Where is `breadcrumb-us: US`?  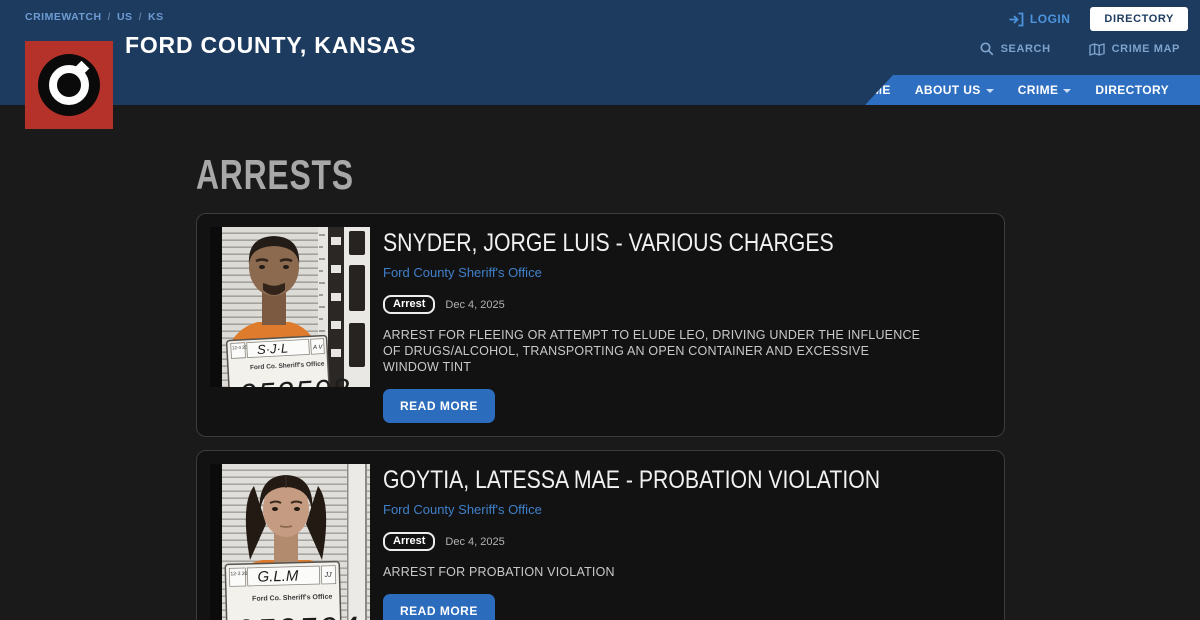 breadcrumb-us: US is located at coordinates (125, 17).